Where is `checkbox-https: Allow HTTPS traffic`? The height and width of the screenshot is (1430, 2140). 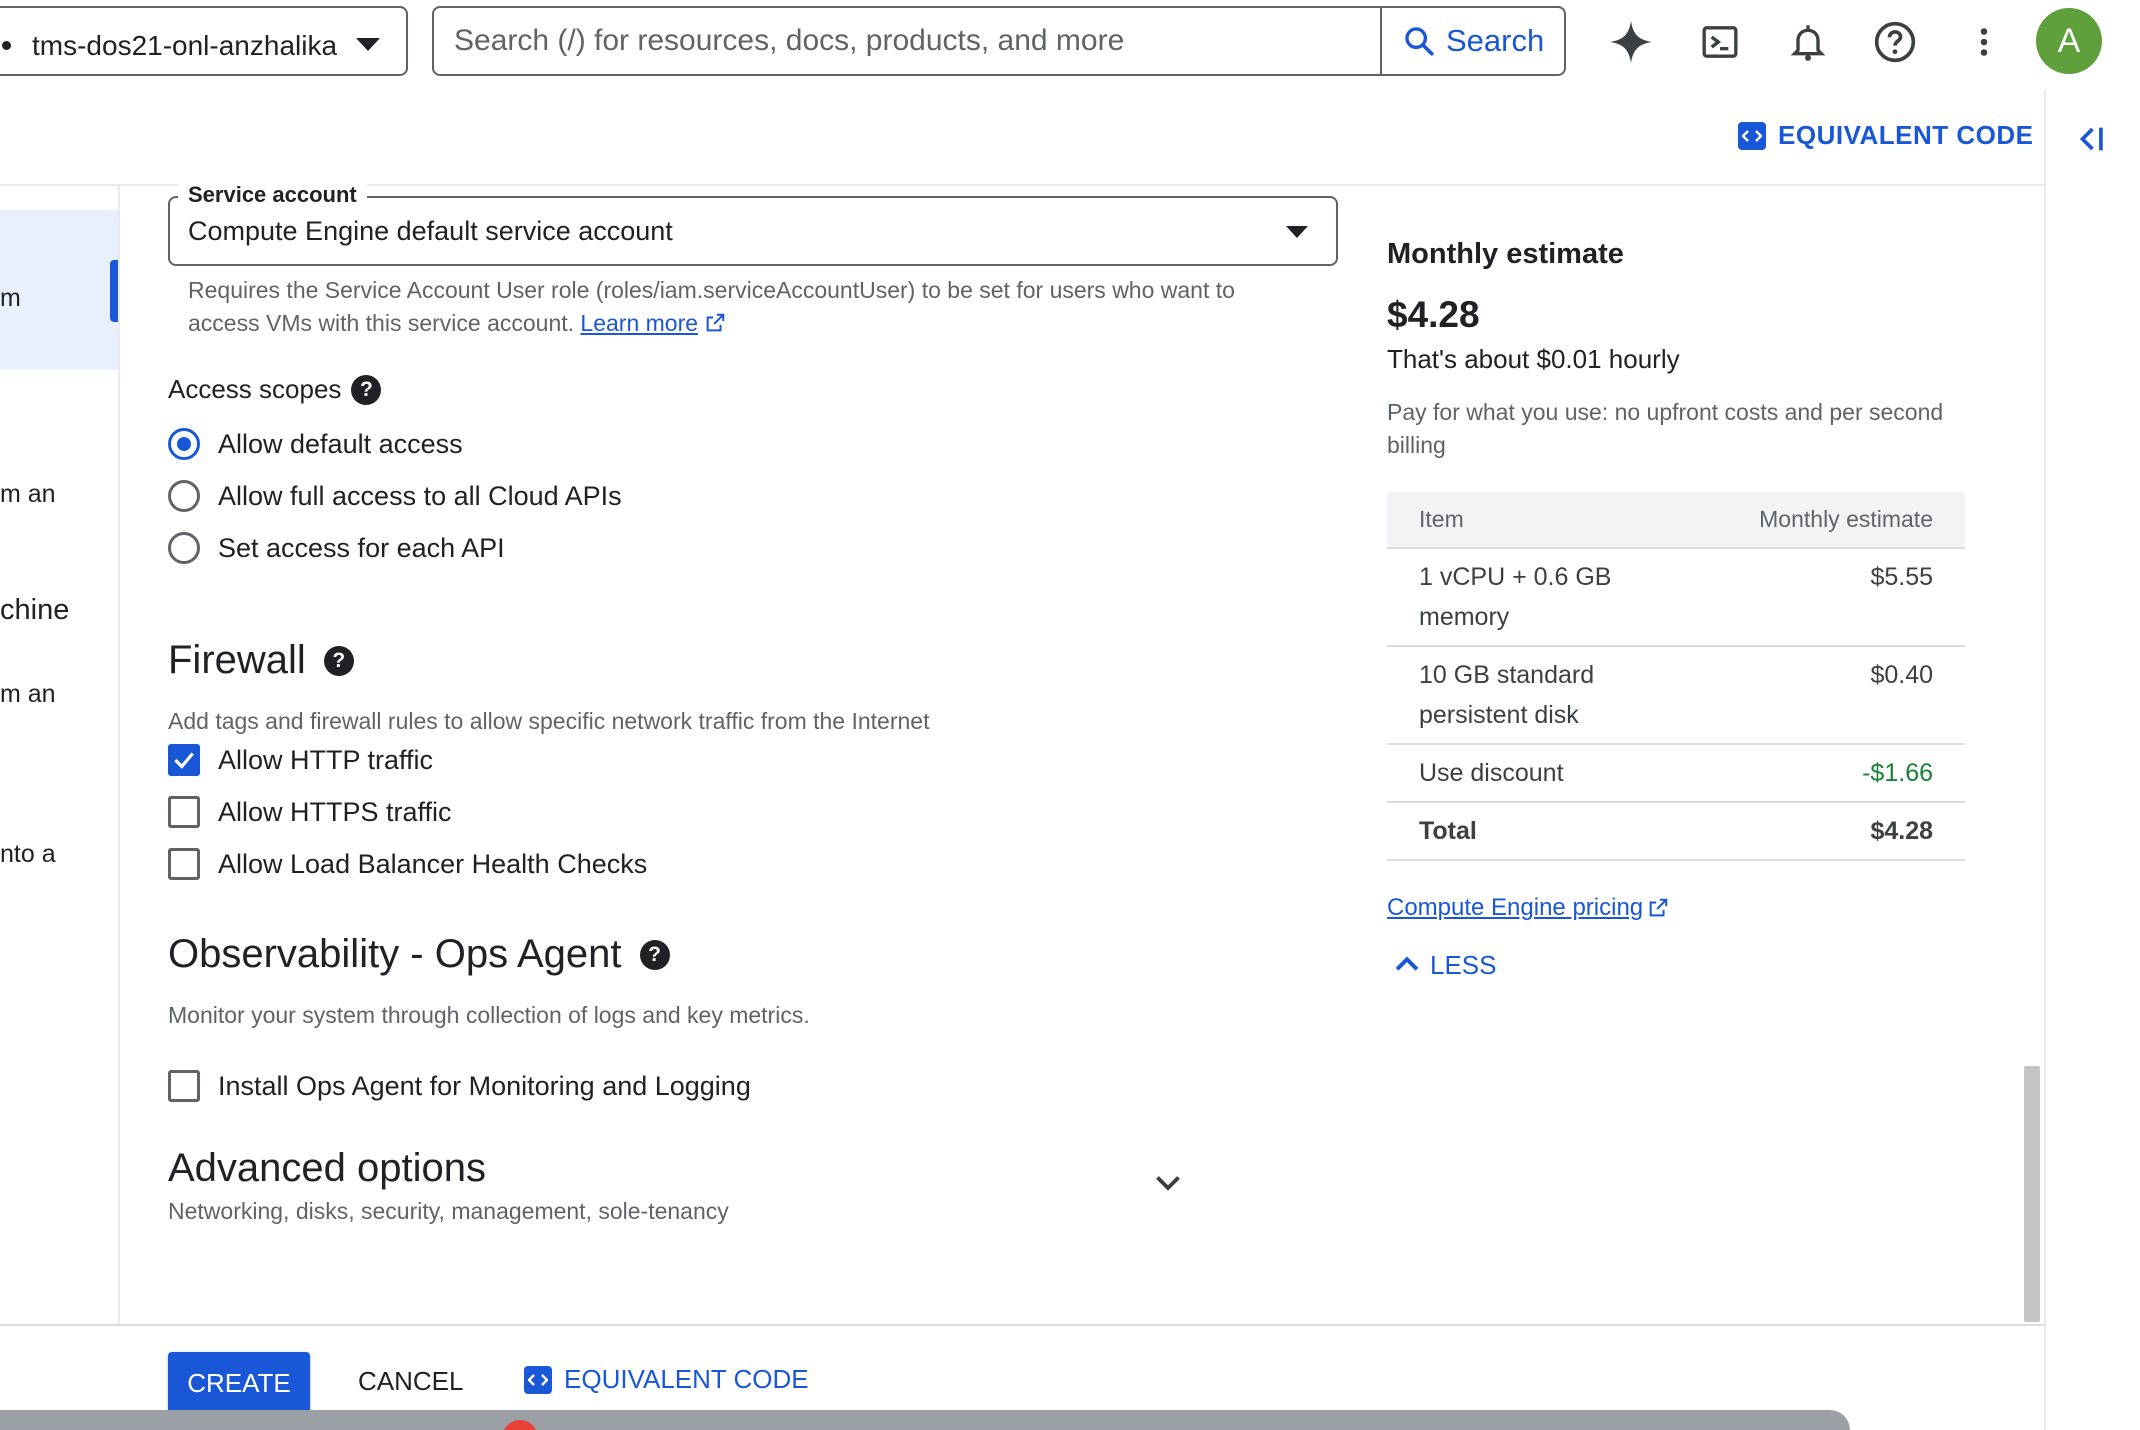 checkbox-https: Allow HTTPS traffic is located at coordinates (310, 812).